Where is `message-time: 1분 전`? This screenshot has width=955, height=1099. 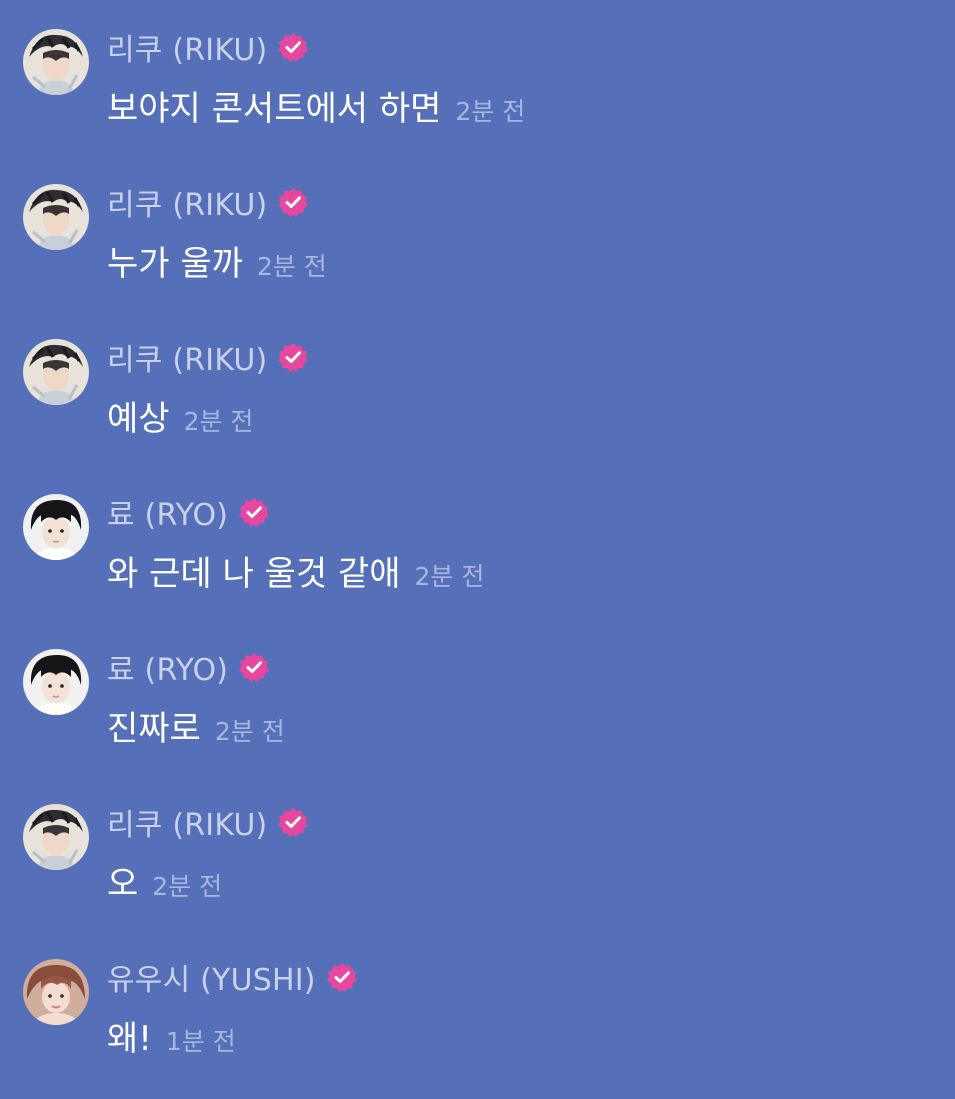 message-time: 1분 전 is located at coordinates (200, 1041).